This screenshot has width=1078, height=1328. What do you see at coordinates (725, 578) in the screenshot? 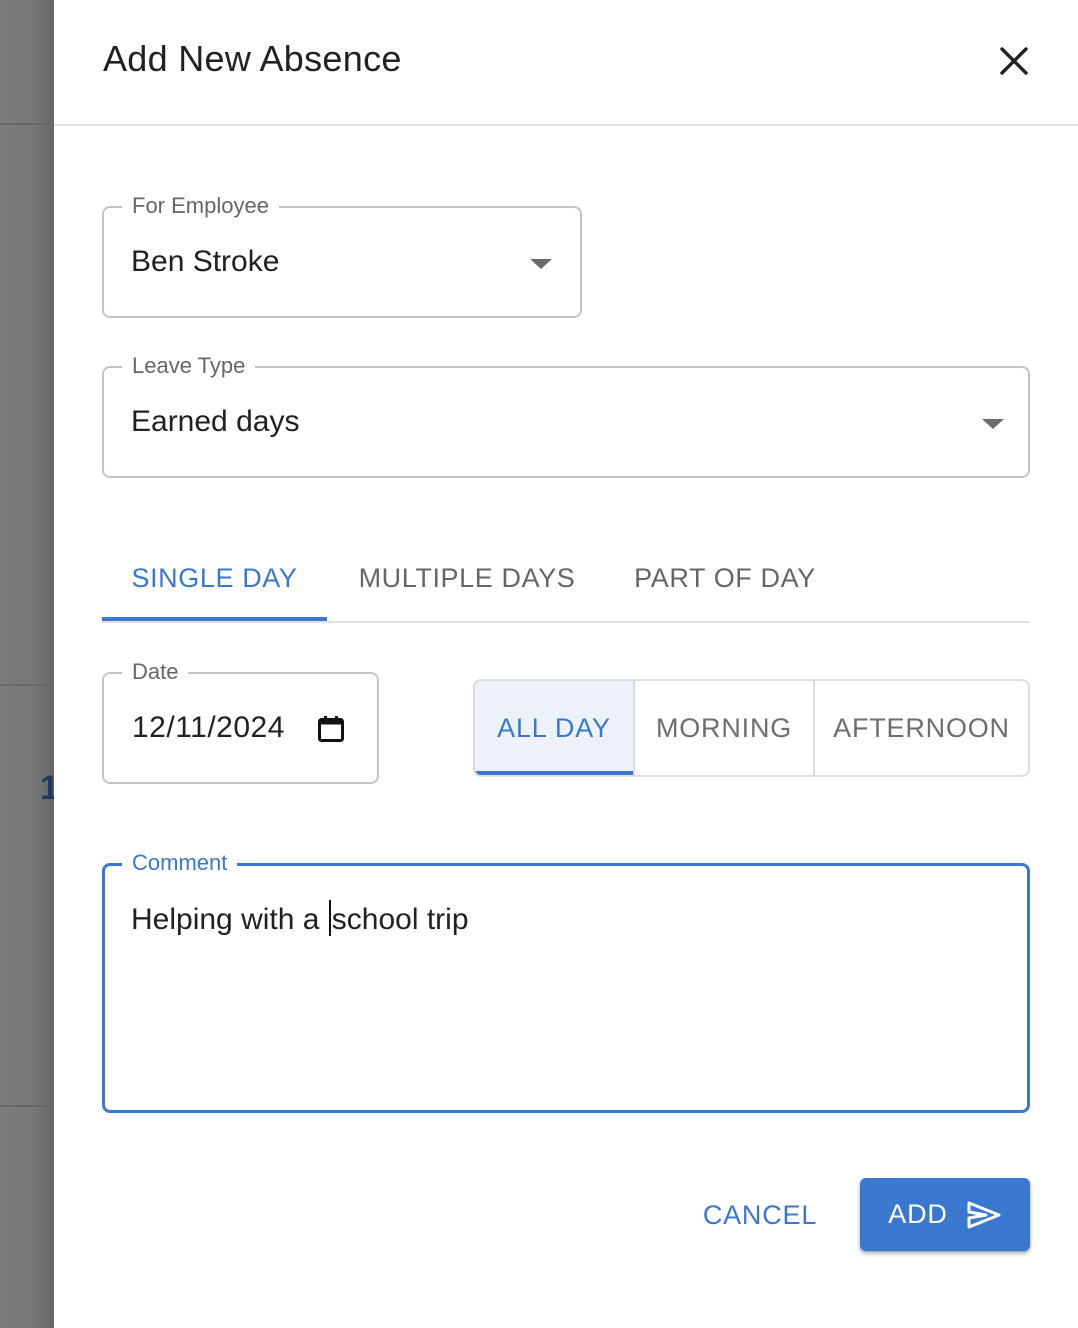
I see `tab-part-of-day: PART OF DAY` at bounding box center [725, 578].